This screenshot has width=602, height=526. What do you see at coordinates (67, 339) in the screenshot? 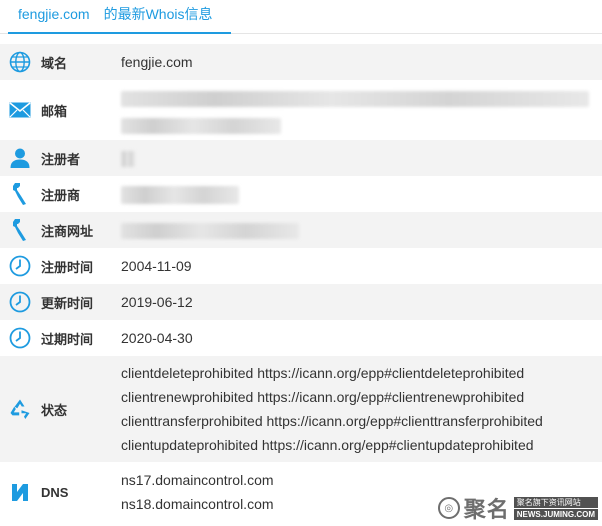
I see `row-label: 过期时间` at bounding box center [67, 339].